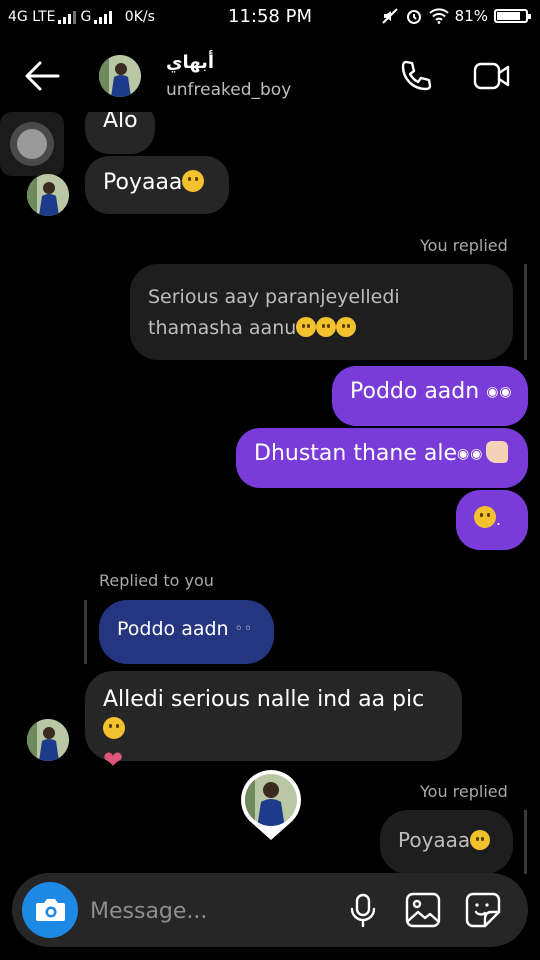 This screenshot has height=960, width=540. What do you see at coordinates (264, 699) in the screenshot?
I see `message-text: Alledi serious nalle ind aa pic` at bounding box center [264, 699].